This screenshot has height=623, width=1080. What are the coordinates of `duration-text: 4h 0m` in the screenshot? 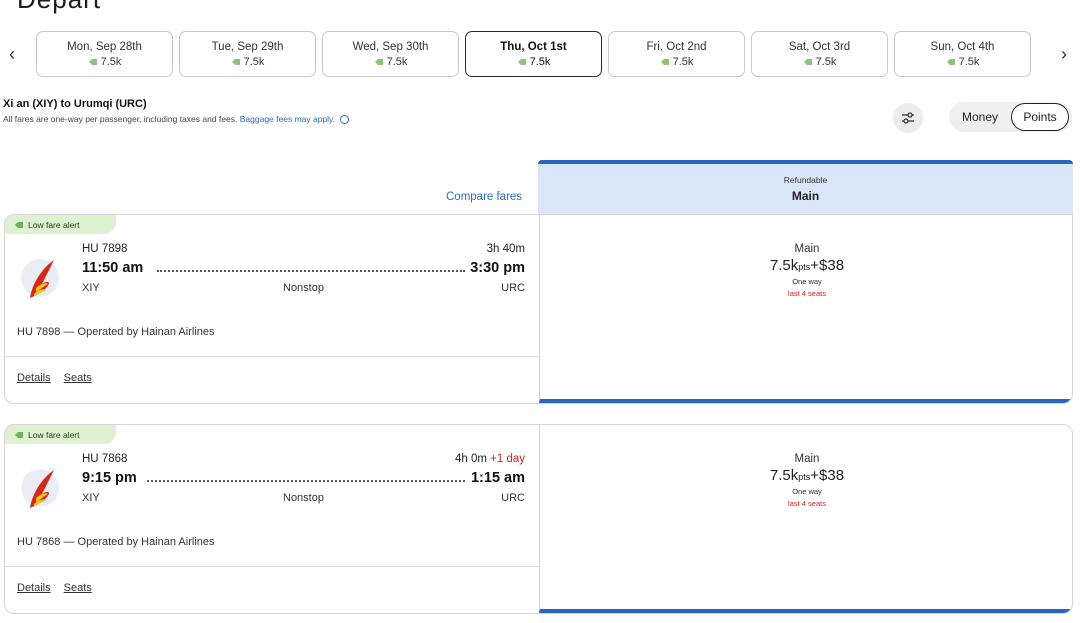 It's located at (470, 459).